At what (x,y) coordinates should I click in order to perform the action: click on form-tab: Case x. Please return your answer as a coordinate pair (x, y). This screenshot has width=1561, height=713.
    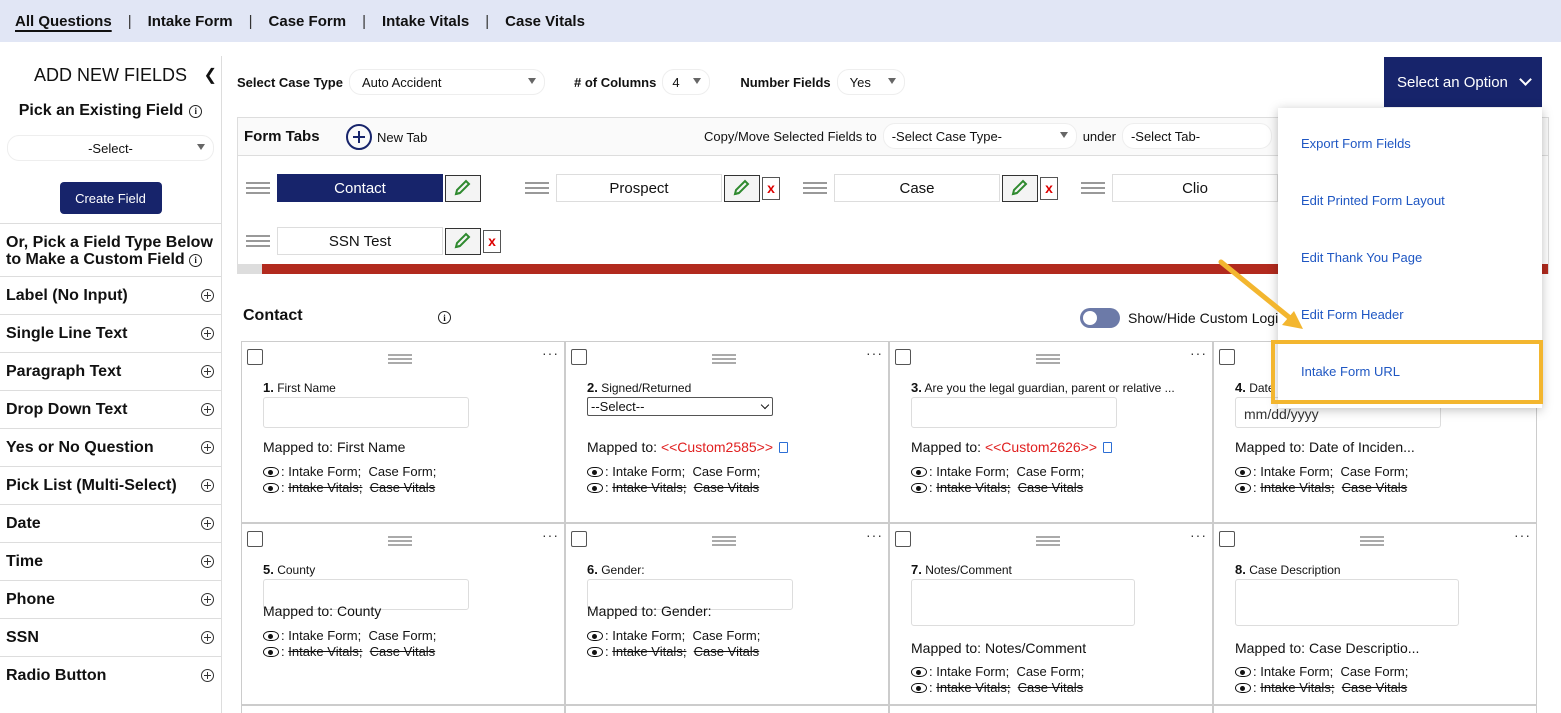
    Looking at the image, I should click on (930, 188).